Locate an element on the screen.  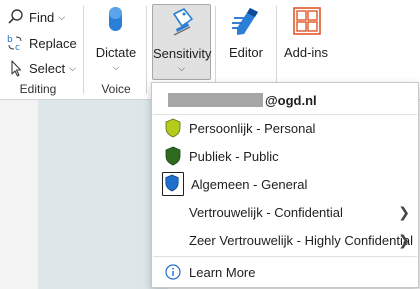
menu-item-learn-more: Learn More is located at coordinates (285, 272).